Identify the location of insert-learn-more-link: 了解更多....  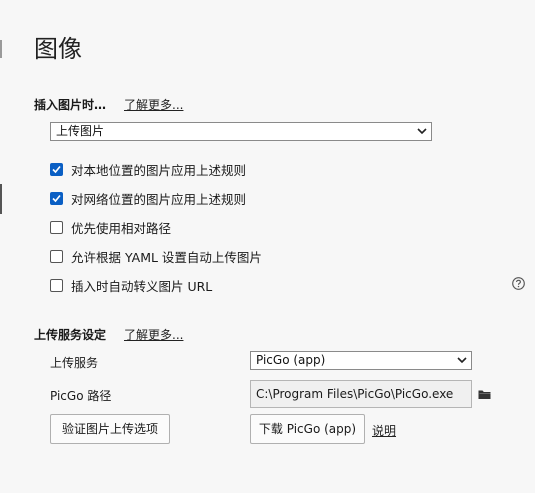
(153, 104).